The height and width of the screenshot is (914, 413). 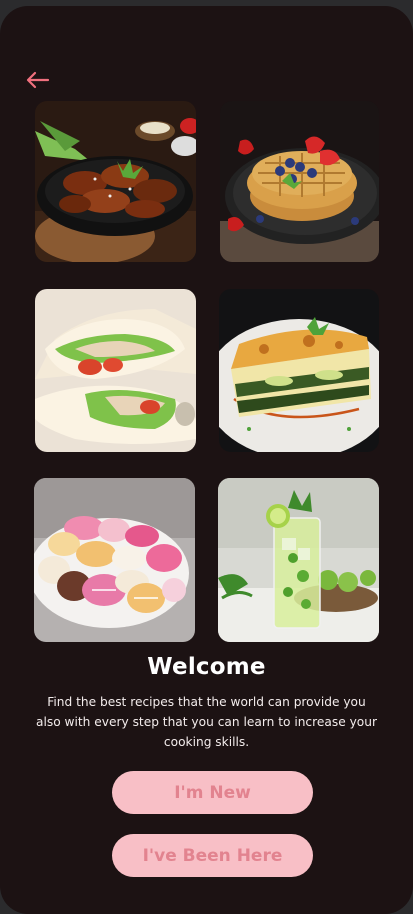 I want to click on lasagna-photo, so click(x=299, y=370).